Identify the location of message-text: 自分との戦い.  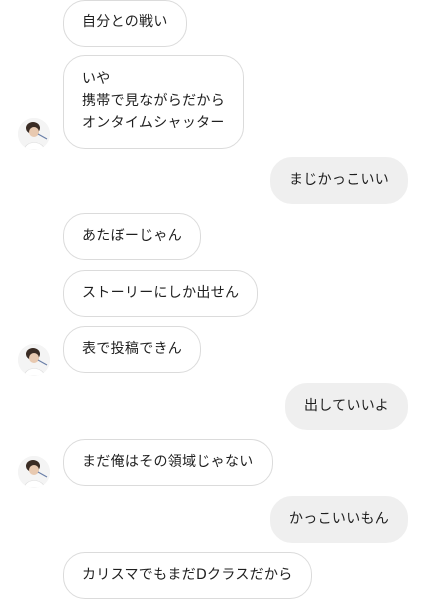
(125, 22).